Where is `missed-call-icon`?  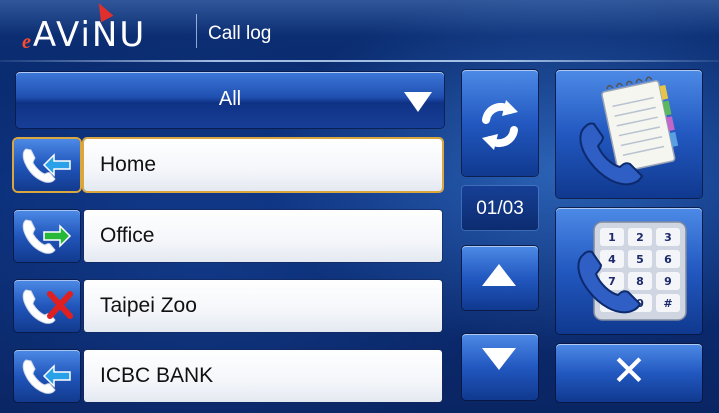 missed-call-icon is located at coordinates (47, 306).